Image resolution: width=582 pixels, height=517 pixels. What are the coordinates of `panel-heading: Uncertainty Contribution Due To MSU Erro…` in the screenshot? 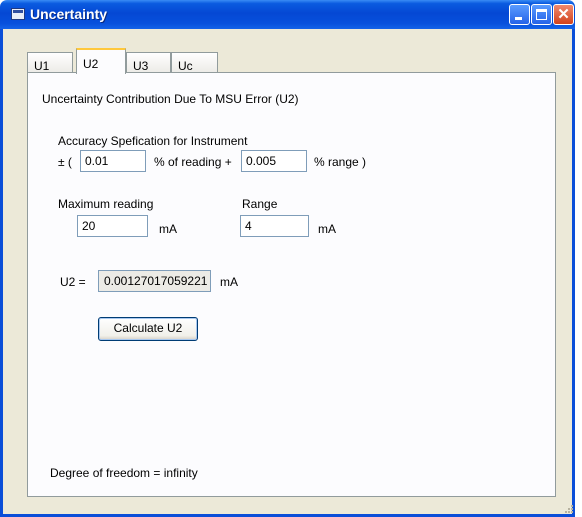 It's located at (170, 99).